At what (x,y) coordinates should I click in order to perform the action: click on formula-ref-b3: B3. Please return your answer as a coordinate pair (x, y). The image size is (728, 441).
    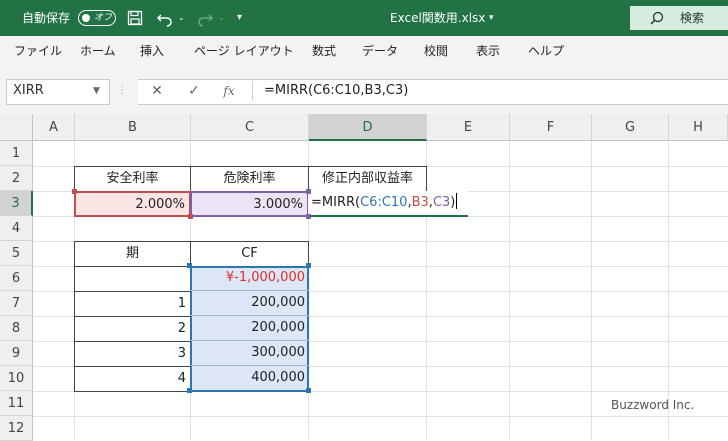
    Looking at the image, I should click on (420, 202).